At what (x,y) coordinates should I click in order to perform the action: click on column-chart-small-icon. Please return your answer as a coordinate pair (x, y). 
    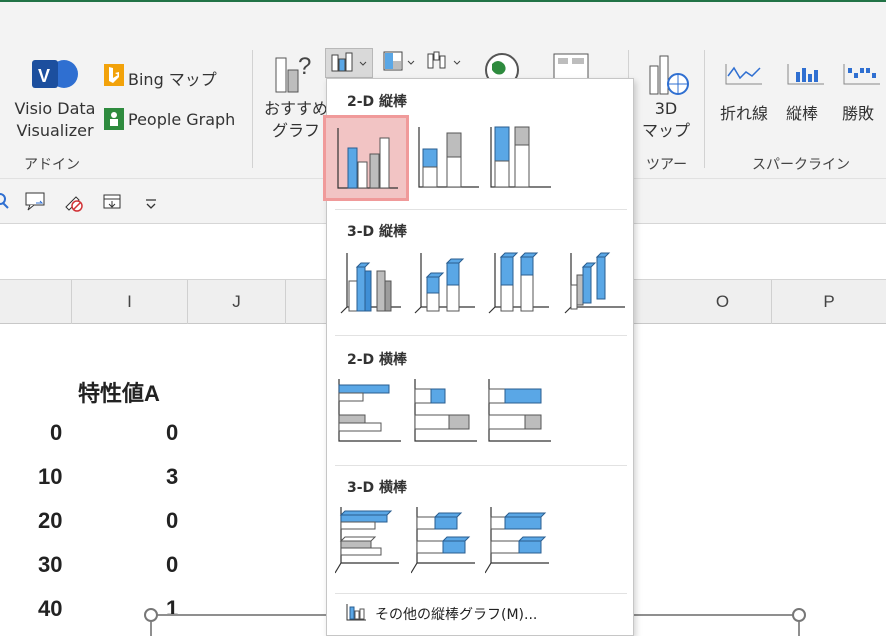
    Looking at the image, I should click on (356, 614).